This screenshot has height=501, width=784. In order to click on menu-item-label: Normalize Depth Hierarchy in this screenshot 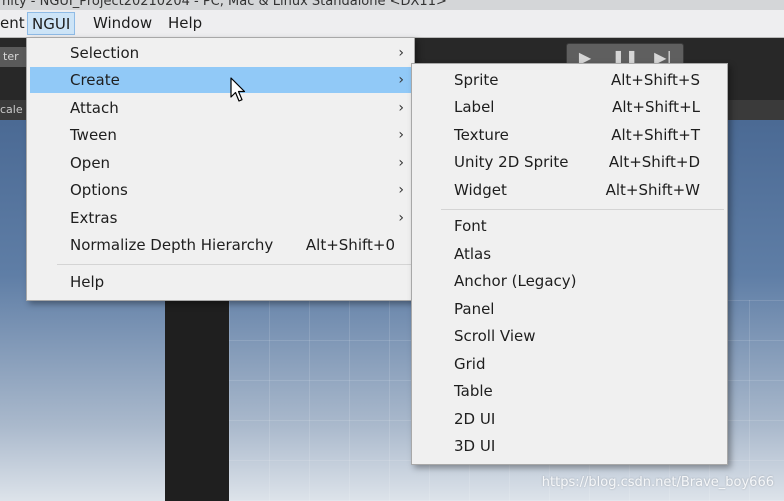, I will do `click(172, 245)`.